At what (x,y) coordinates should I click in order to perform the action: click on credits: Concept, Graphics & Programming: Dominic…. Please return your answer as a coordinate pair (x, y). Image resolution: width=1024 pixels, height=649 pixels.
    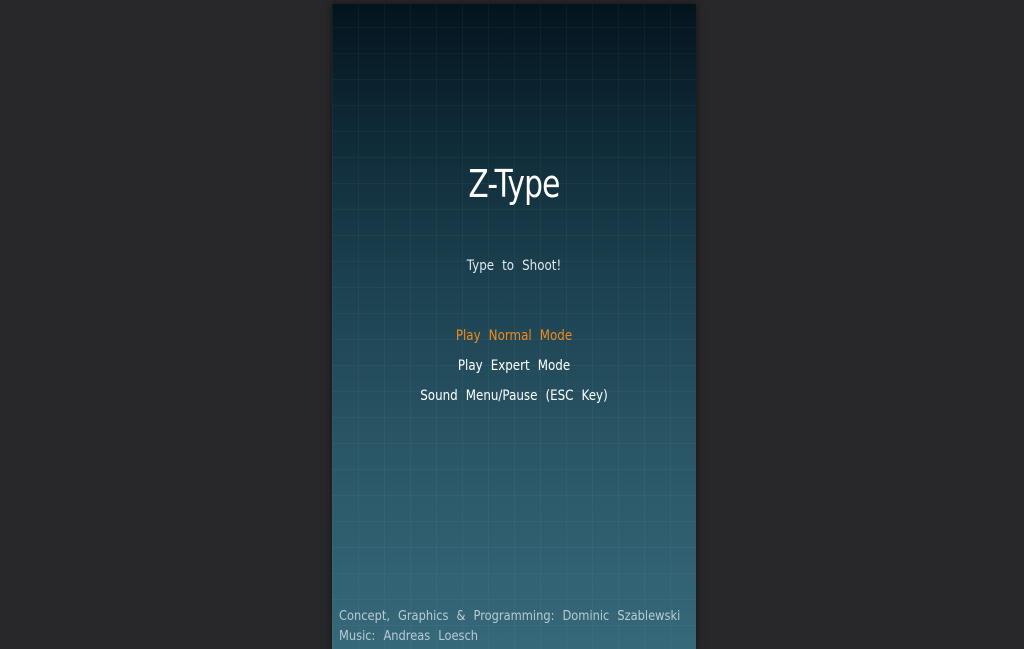
    Looking at the image, I should click on (509, 627).